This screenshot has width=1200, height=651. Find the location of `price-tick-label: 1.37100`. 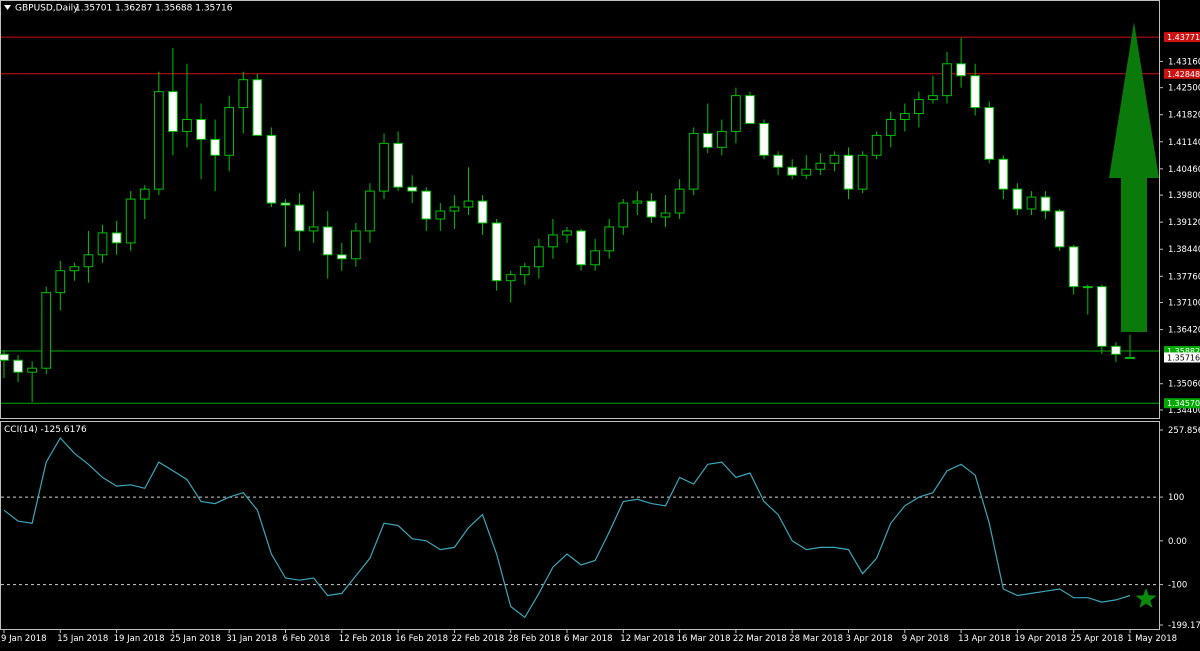

price-tick-label: 1.37100 is located at coordinates (1184, 304).